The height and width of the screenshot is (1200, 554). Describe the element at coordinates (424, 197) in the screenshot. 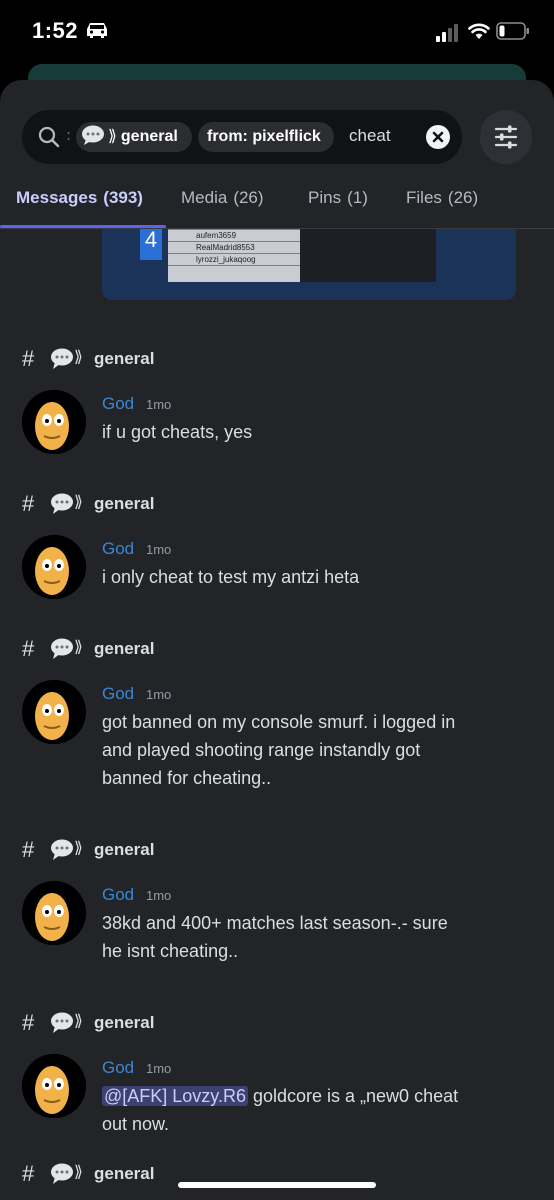

I see `tab-label: Files` at that location.